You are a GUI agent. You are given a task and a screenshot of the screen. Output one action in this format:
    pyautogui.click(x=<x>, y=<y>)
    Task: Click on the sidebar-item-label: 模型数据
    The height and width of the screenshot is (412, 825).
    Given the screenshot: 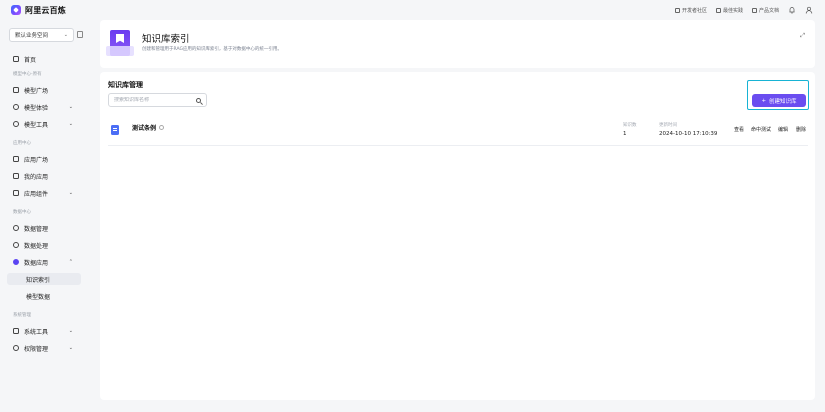 What is the action you would take?
    pyautogui.click(x=38, y=297)
    